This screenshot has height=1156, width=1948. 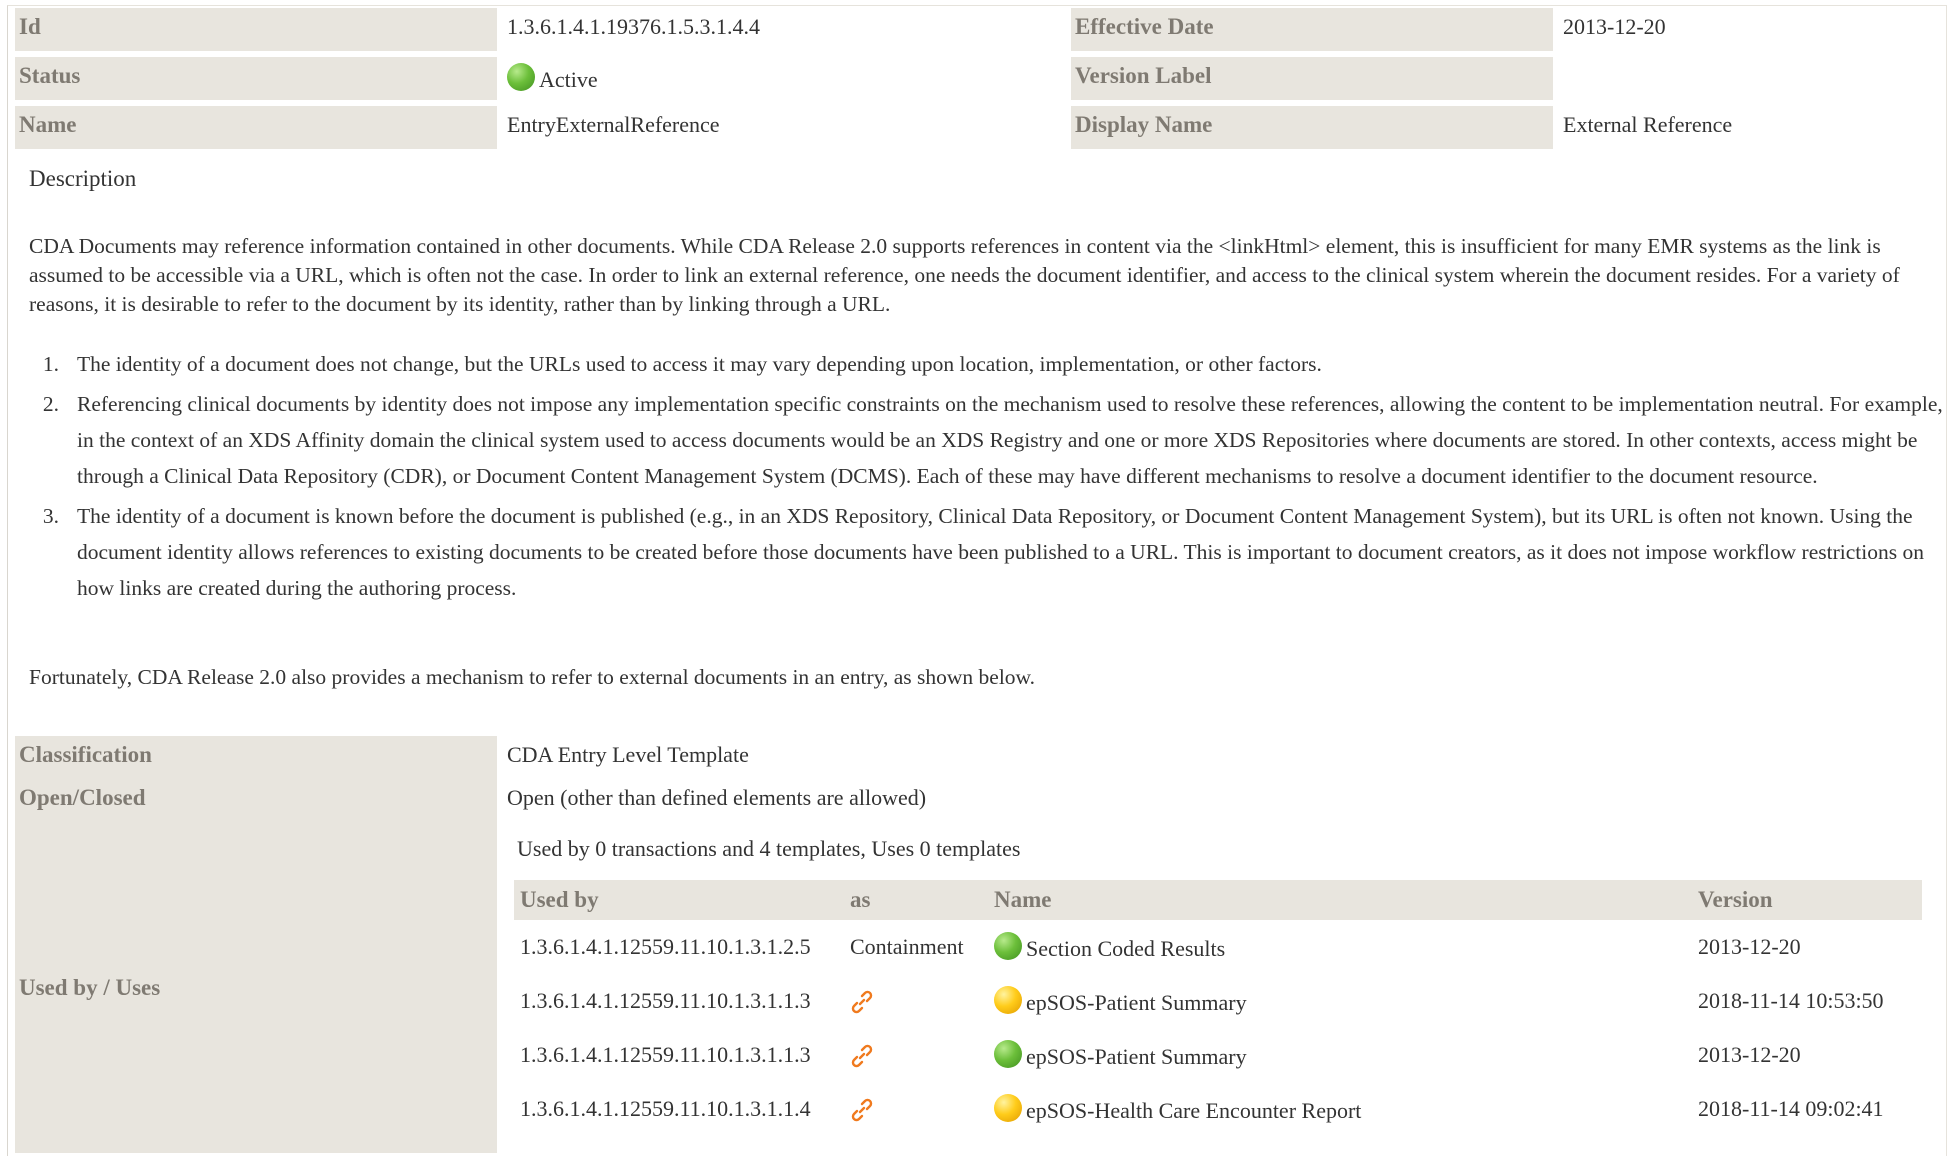 I want to click on used-by-label: Used by / Uses, so click(x=256, y=987).